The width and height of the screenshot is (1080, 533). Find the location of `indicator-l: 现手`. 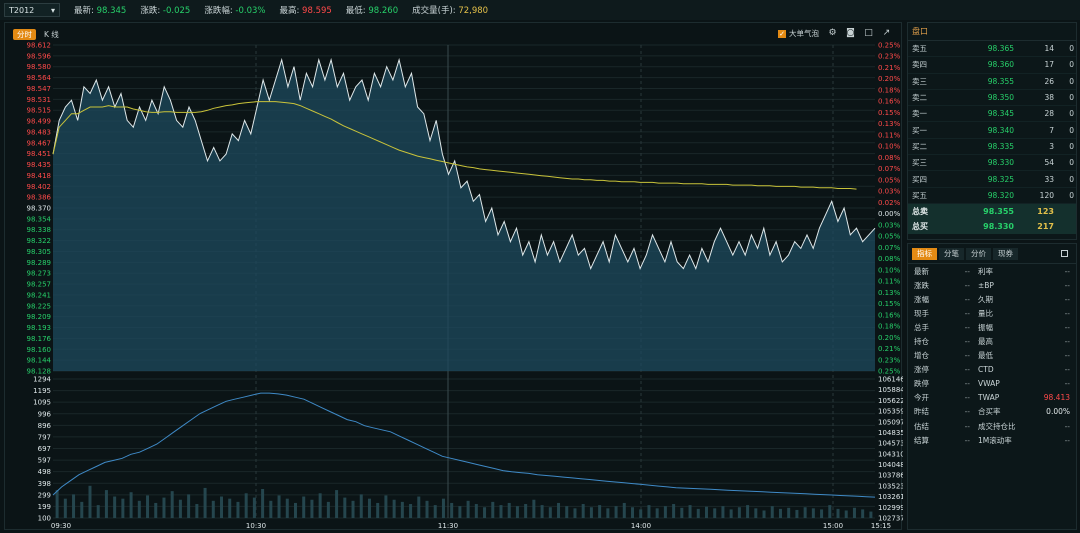

indicator-l: 现手 is located at coordinates (921, 313).